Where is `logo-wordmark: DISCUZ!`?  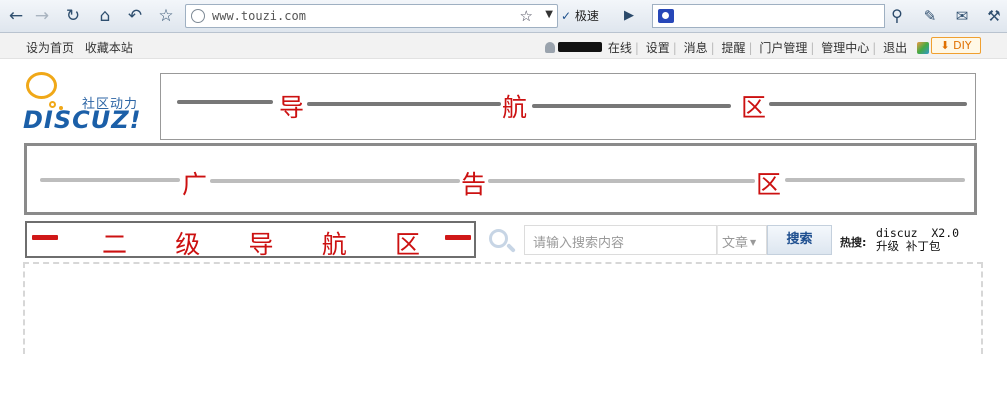 logo-wordmark: DISCUZ! is located at coordinates (82, 120).